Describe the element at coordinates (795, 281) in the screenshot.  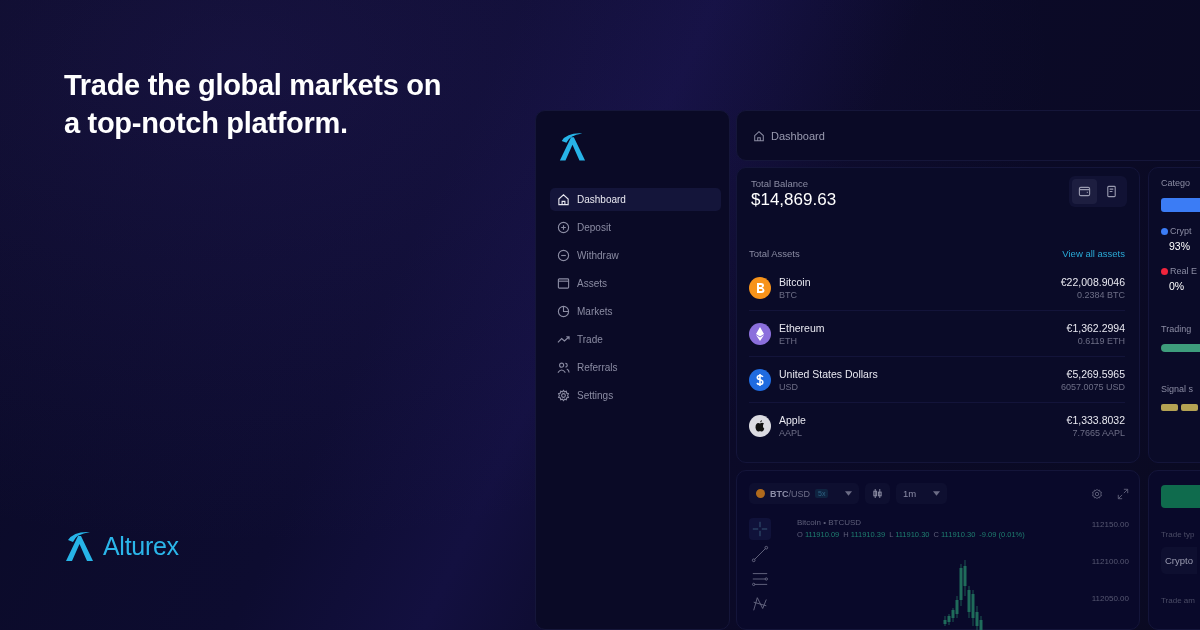
I see `asset-name: Bitcoin` at that location.